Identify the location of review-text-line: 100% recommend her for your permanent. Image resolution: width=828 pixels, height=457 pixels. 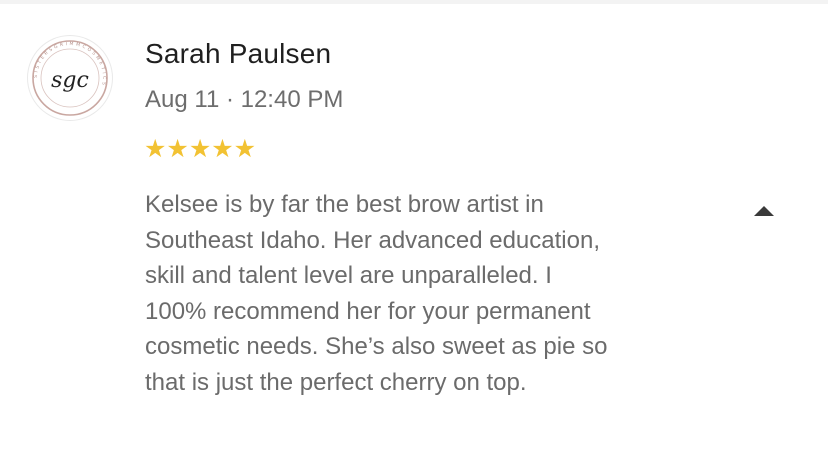
(368, 311).